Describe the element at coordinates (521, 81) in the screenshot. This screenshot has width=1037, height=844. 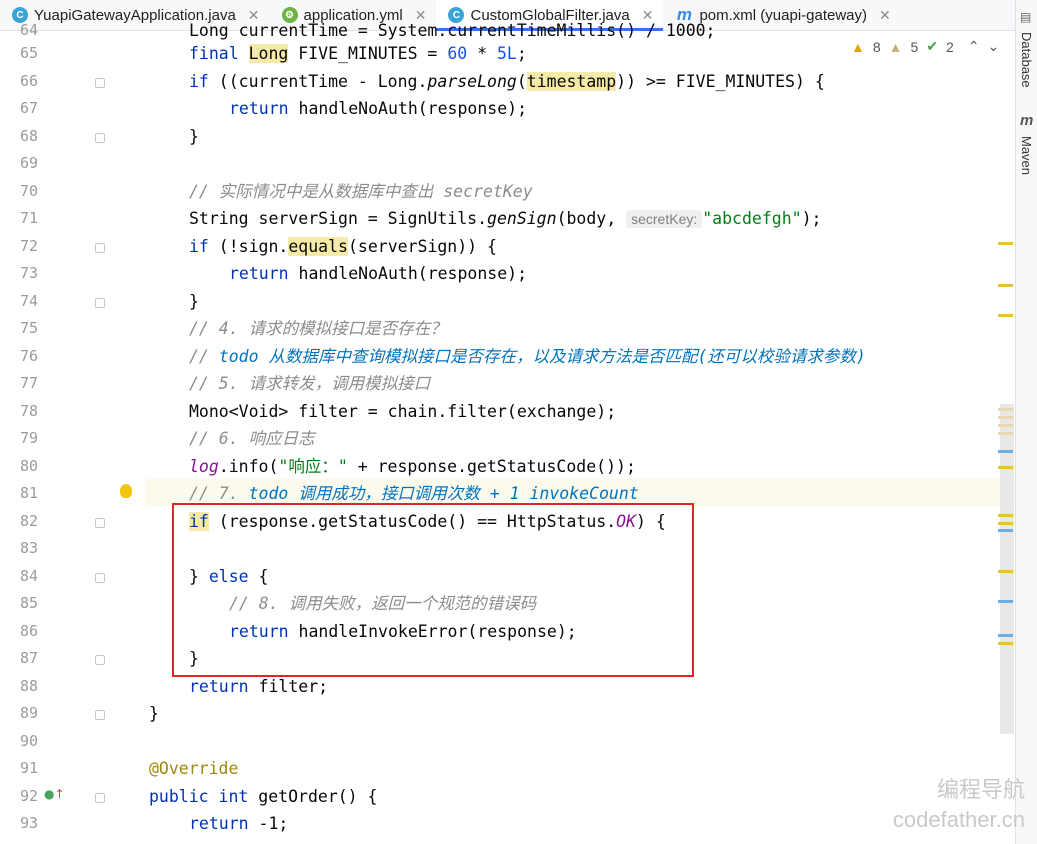
I see `code-text: (` at that location.